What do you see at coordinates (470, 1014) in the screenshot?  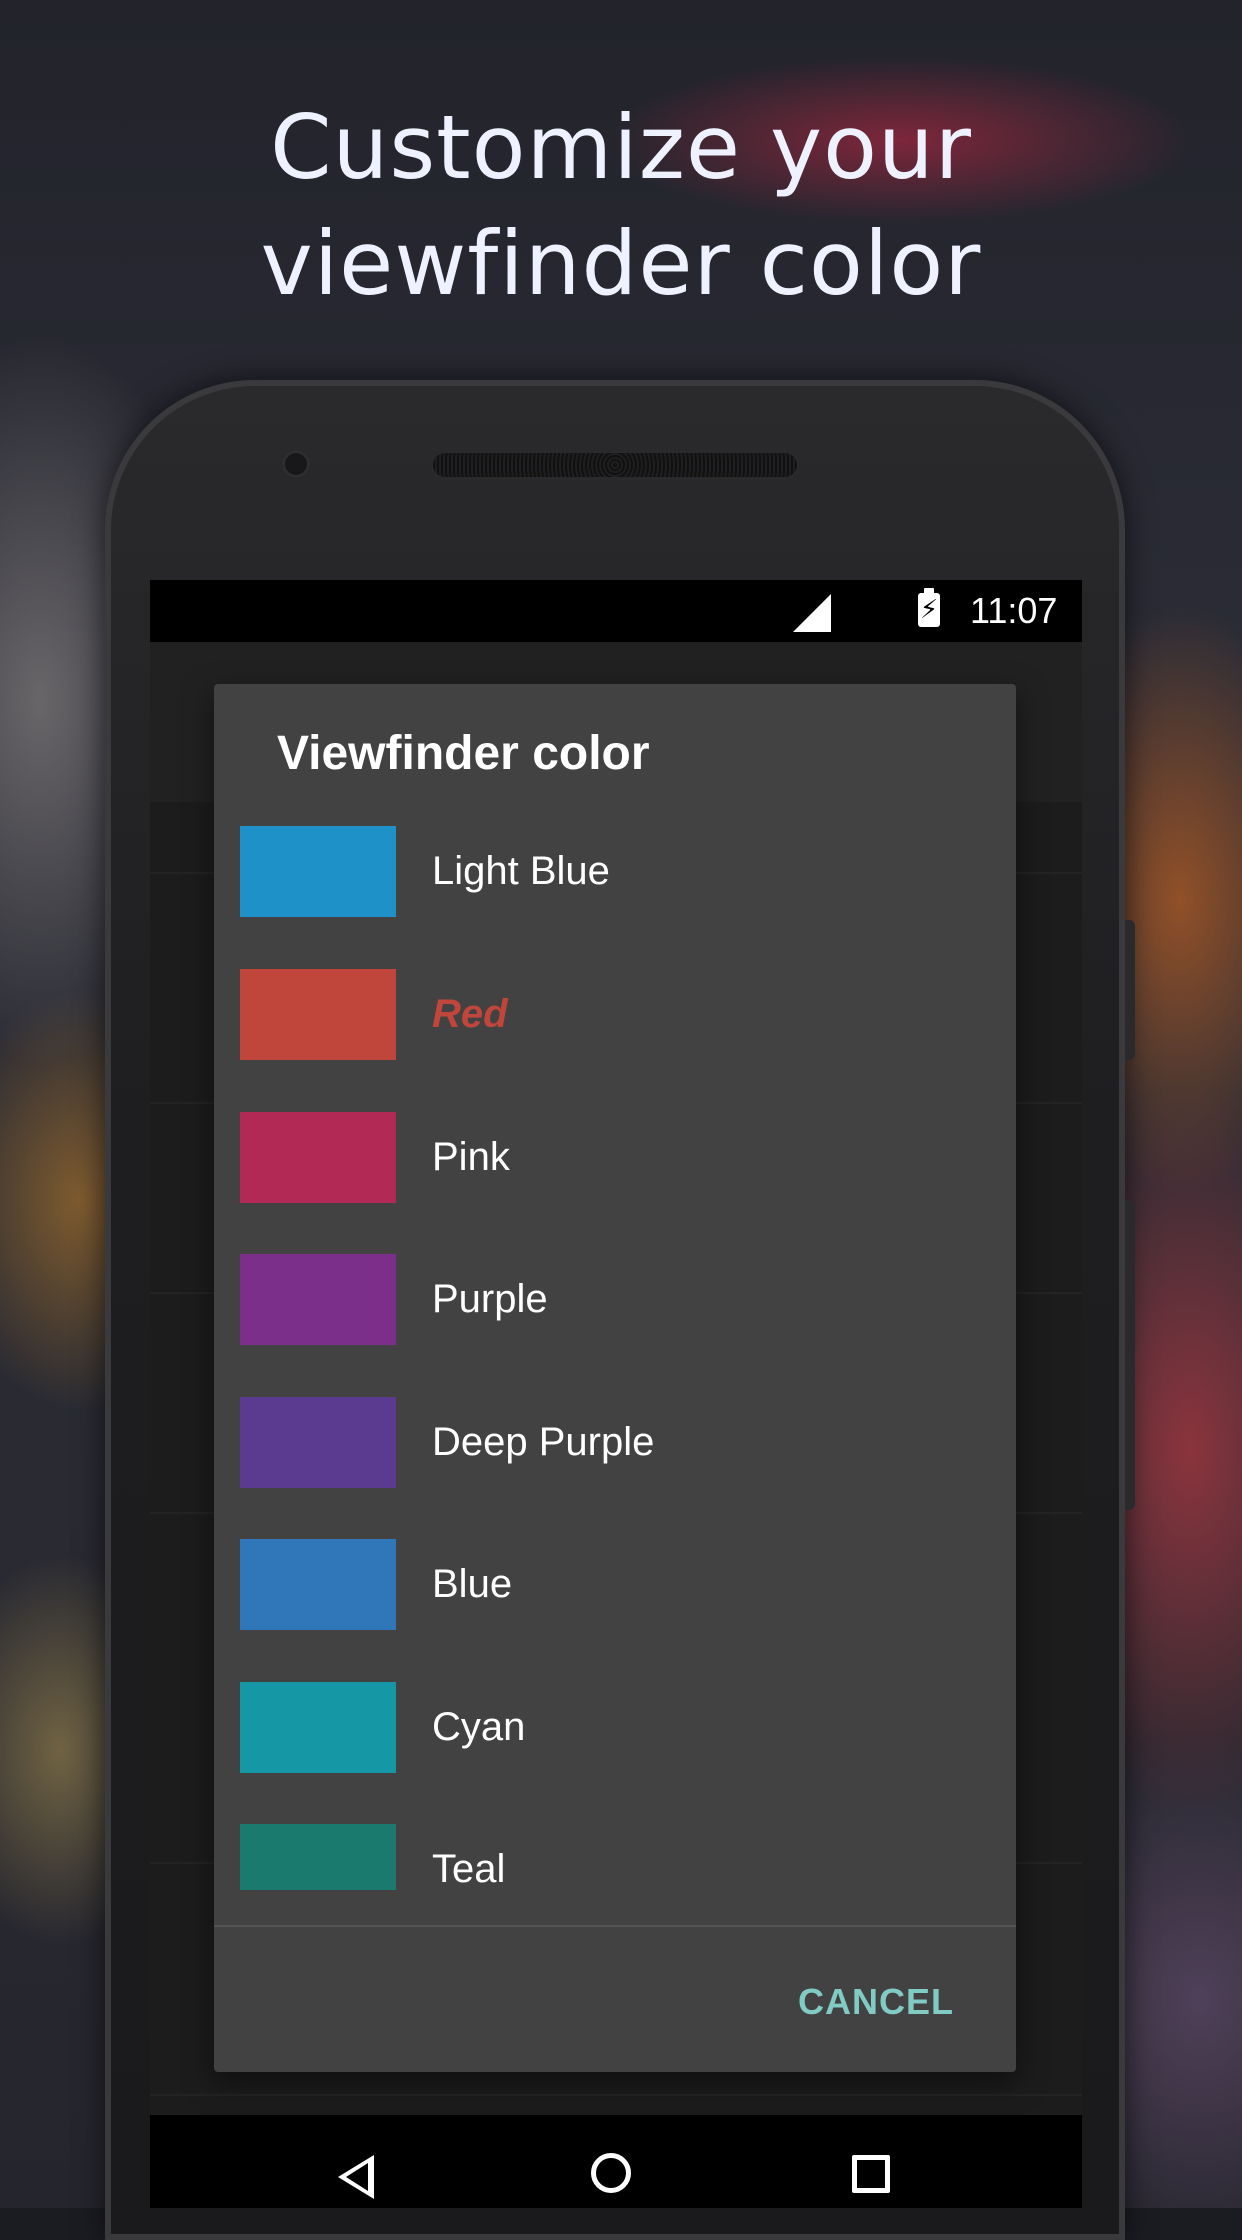 I see `color-option-label: Red` at bounding box center [470, 1014].